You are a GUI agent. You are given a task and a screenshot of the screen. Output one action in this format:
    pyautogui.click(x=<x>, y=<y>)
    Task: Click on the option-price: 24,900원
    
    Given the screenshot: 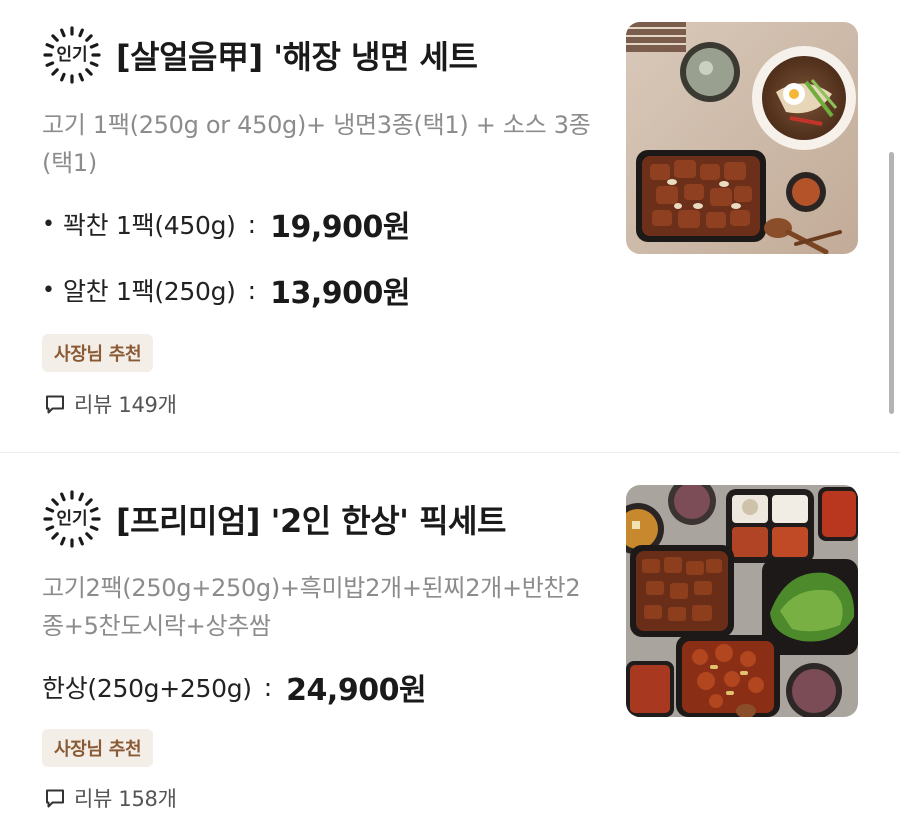 What is the action you would take?
    pyautogui.click(x=356, y=690)
    